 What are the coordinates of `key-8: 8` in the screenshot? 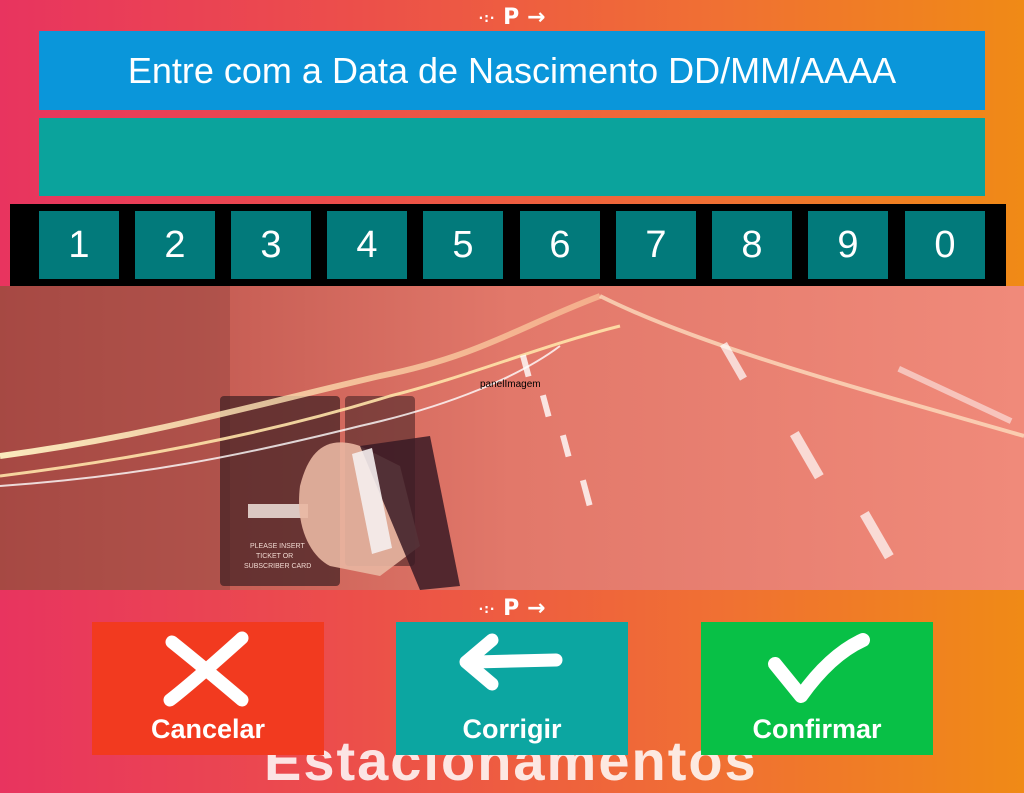 It's located at (752, 245).